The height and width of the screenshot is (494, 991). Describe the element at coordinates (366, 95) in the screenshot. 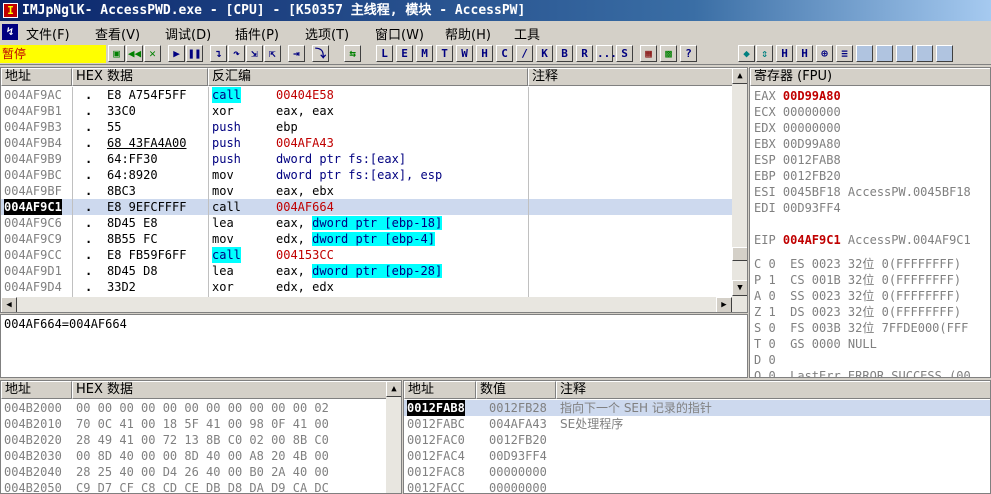

I see `disasm-row: 004AF9AC. E8 A754F5FF call 00404E58` at that location.